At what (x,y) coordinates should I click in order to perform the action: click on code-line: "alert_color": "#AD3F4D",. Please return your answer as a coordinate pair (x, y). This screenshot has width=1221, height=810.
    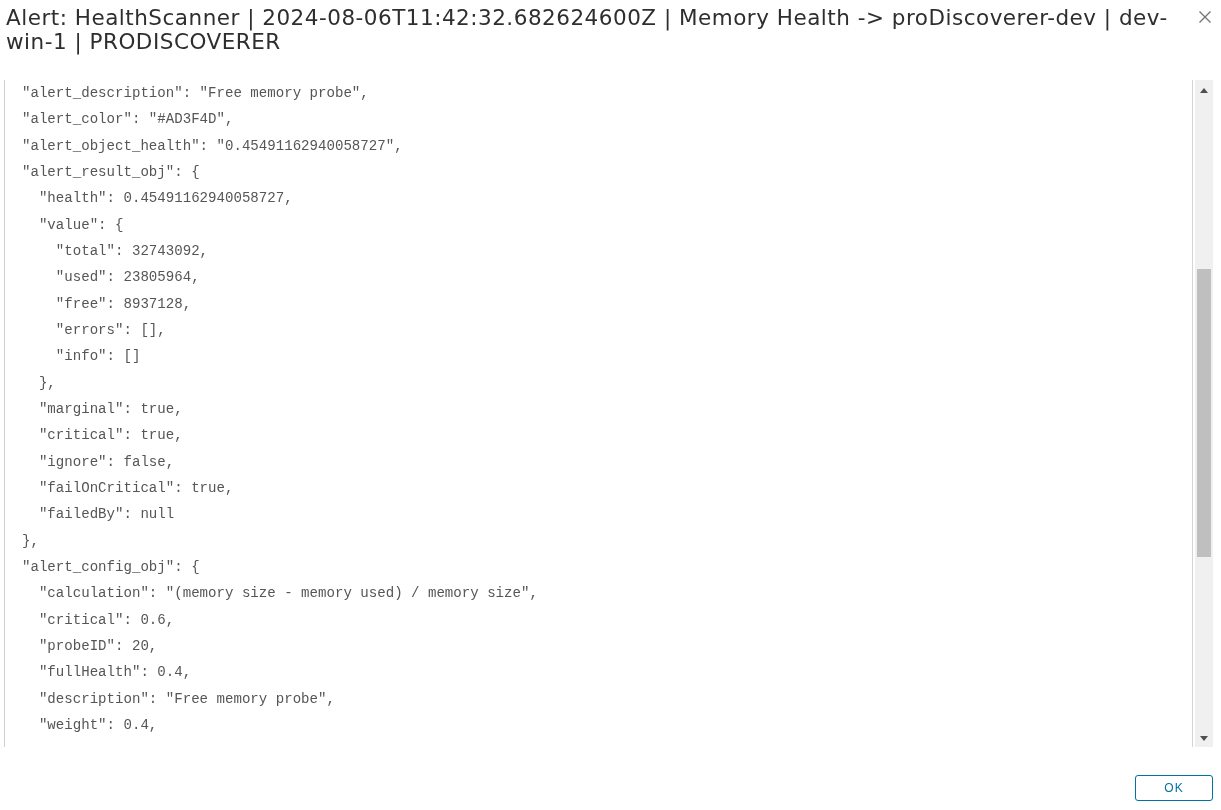
    Looking at the image, I should click on (128, 120).